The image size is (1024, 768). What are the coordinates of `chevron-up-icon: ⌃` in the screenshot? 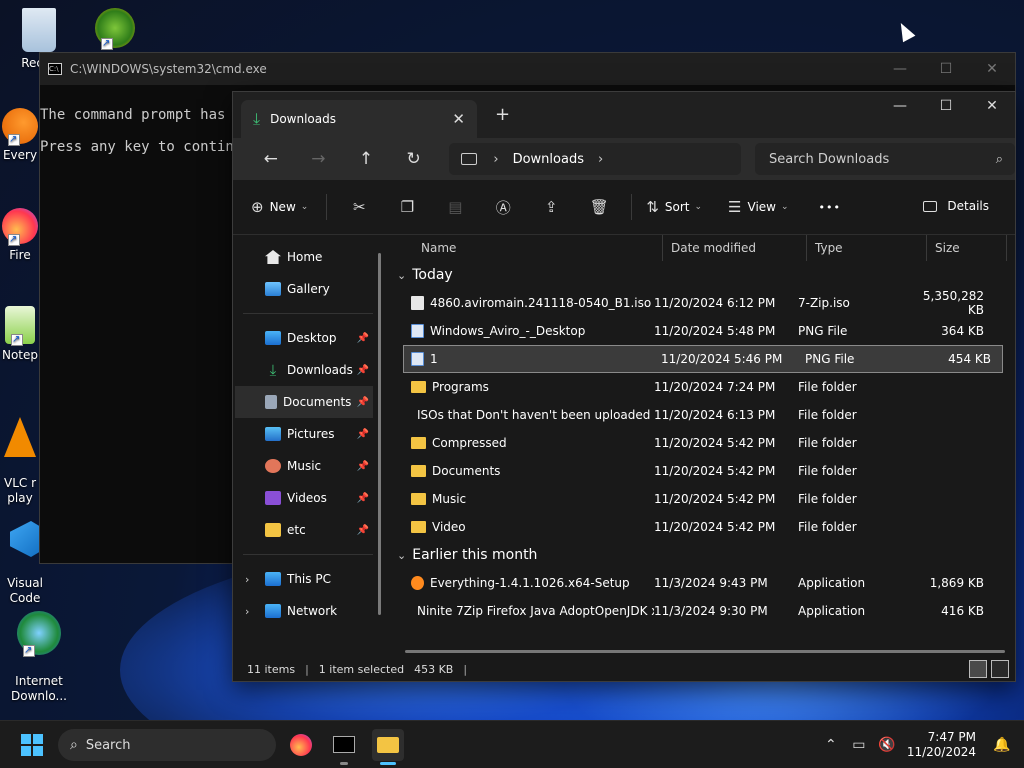 It's located at (831, 745).